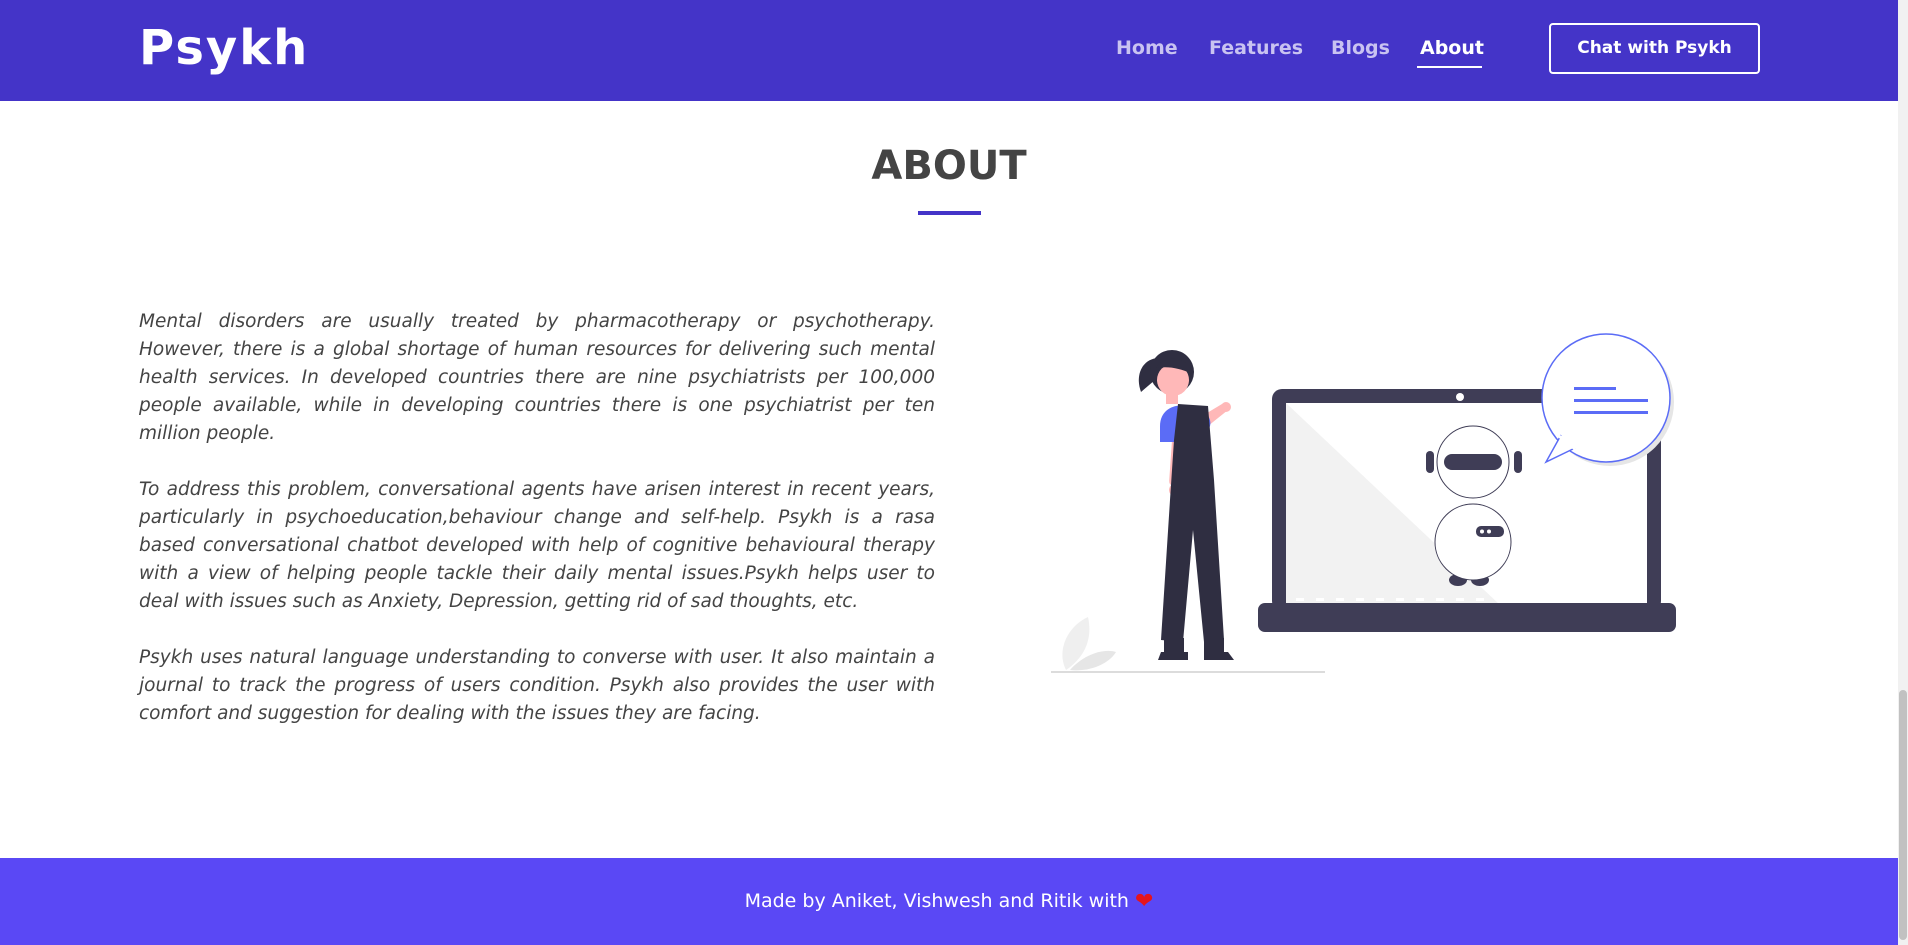 The width and height of the screenshot is (1908, 945). I want to click on chatbot-illustration, so click(1363, 503).